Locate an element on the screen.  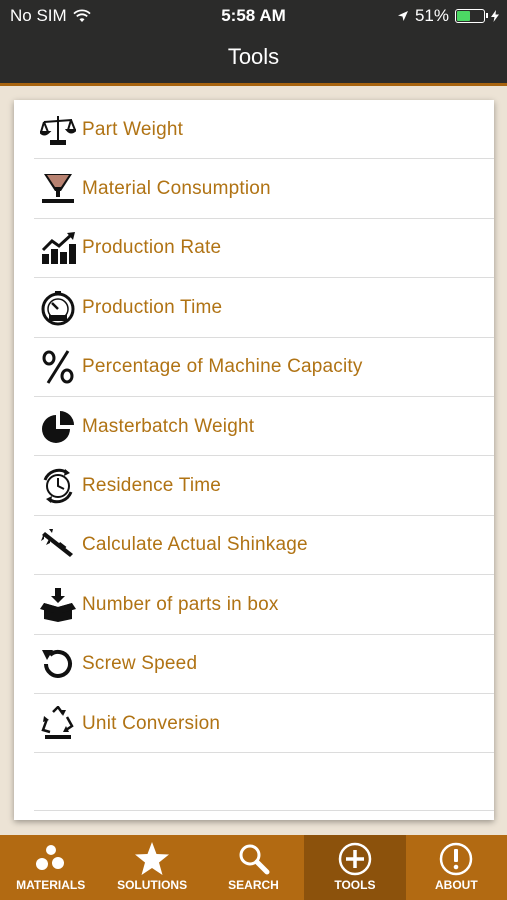
tab-search: SEARCH is located at coordinates (253, 867).